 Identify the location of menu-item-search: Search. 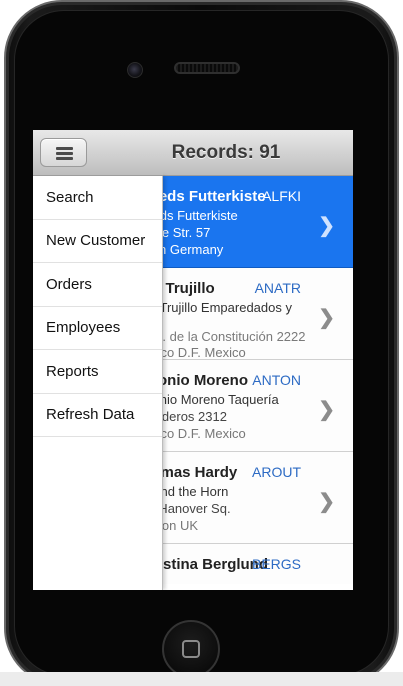
(97, 198).